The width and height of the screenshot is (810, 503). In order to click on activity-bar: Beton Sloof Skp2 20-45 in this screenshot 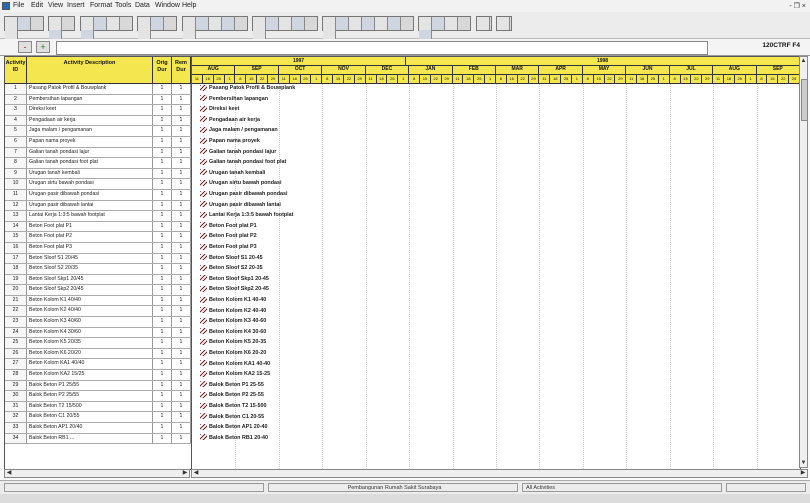, I will do `click(234, 290)`.